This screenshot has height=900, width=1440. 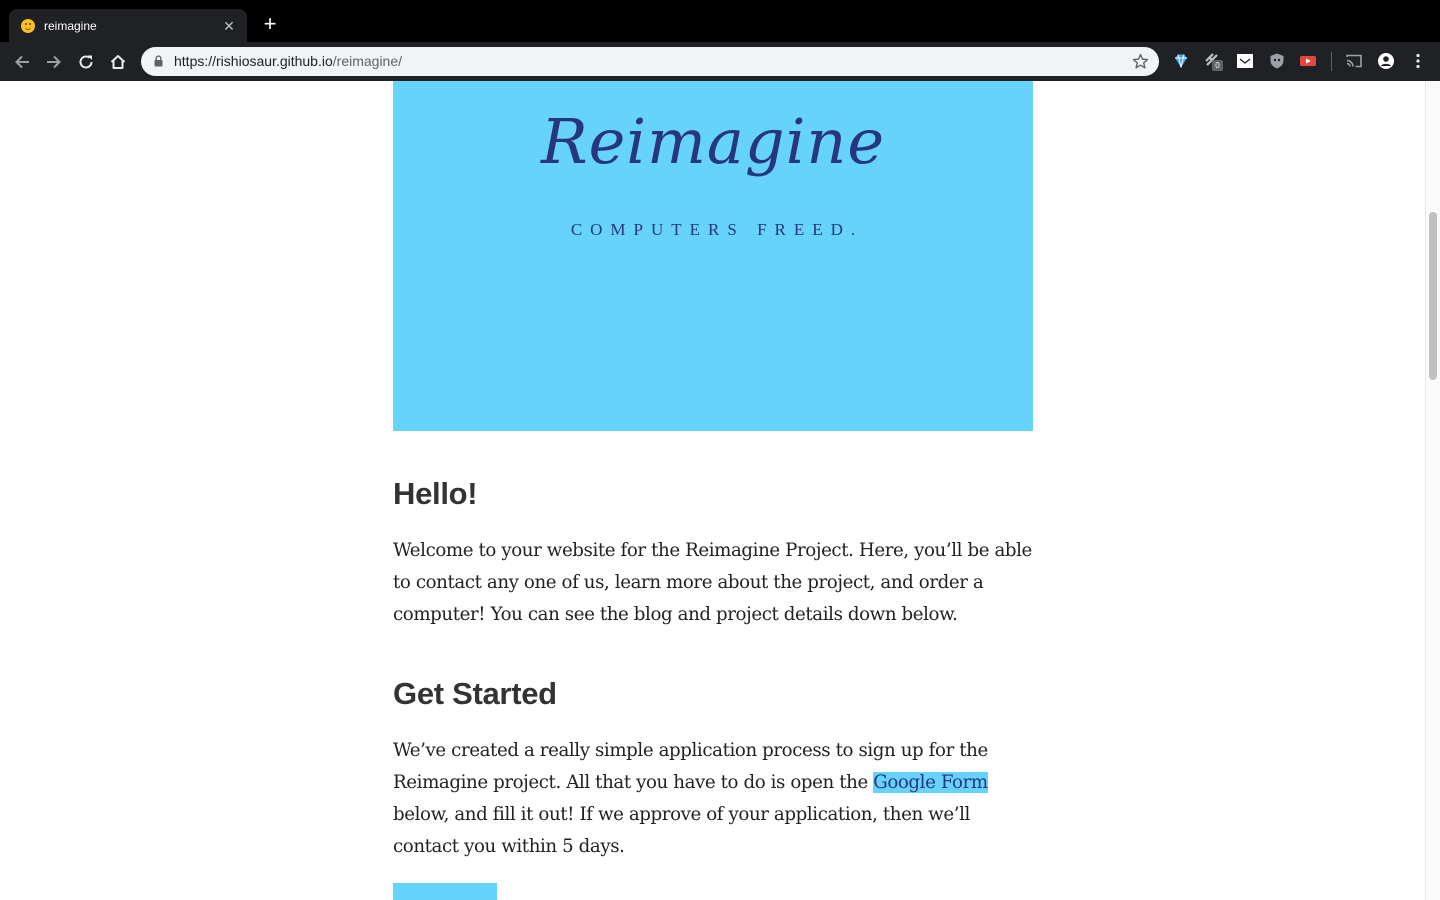 I want to click on scrollbar-thumb, so click(x=1433, y=296).